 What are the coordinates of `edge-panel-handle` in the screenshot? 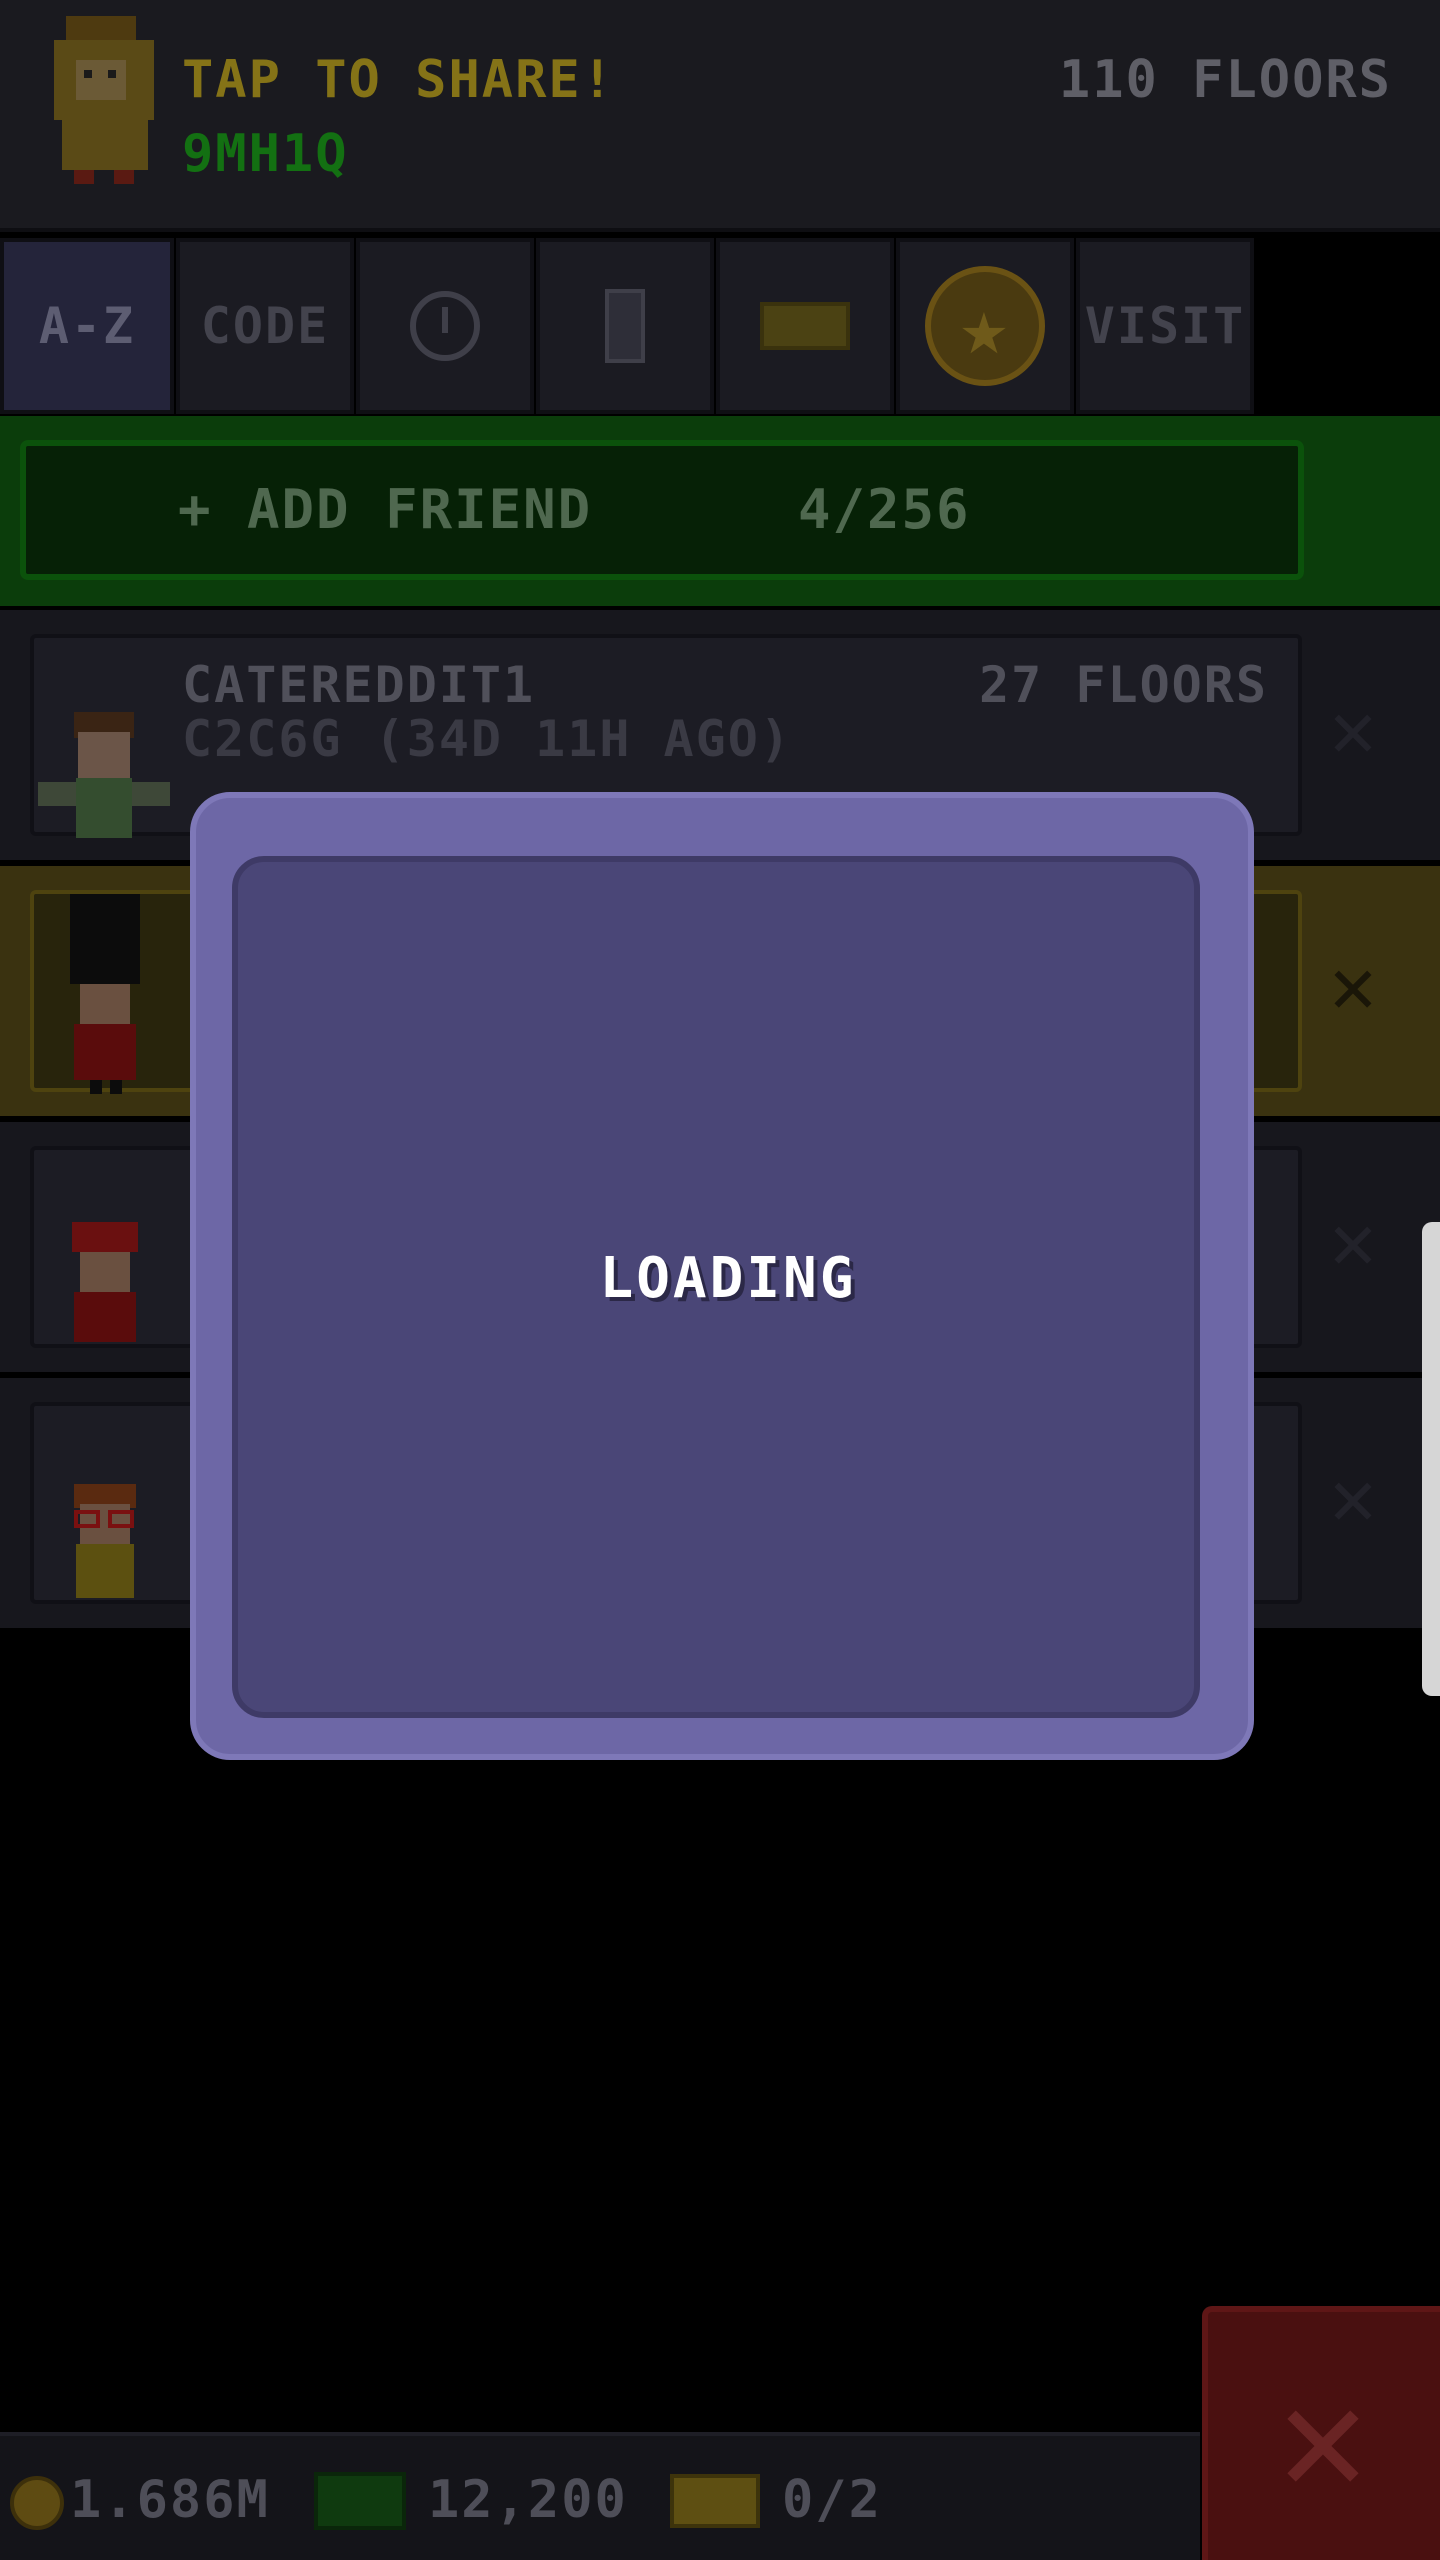 It's located at (1431, 1459).